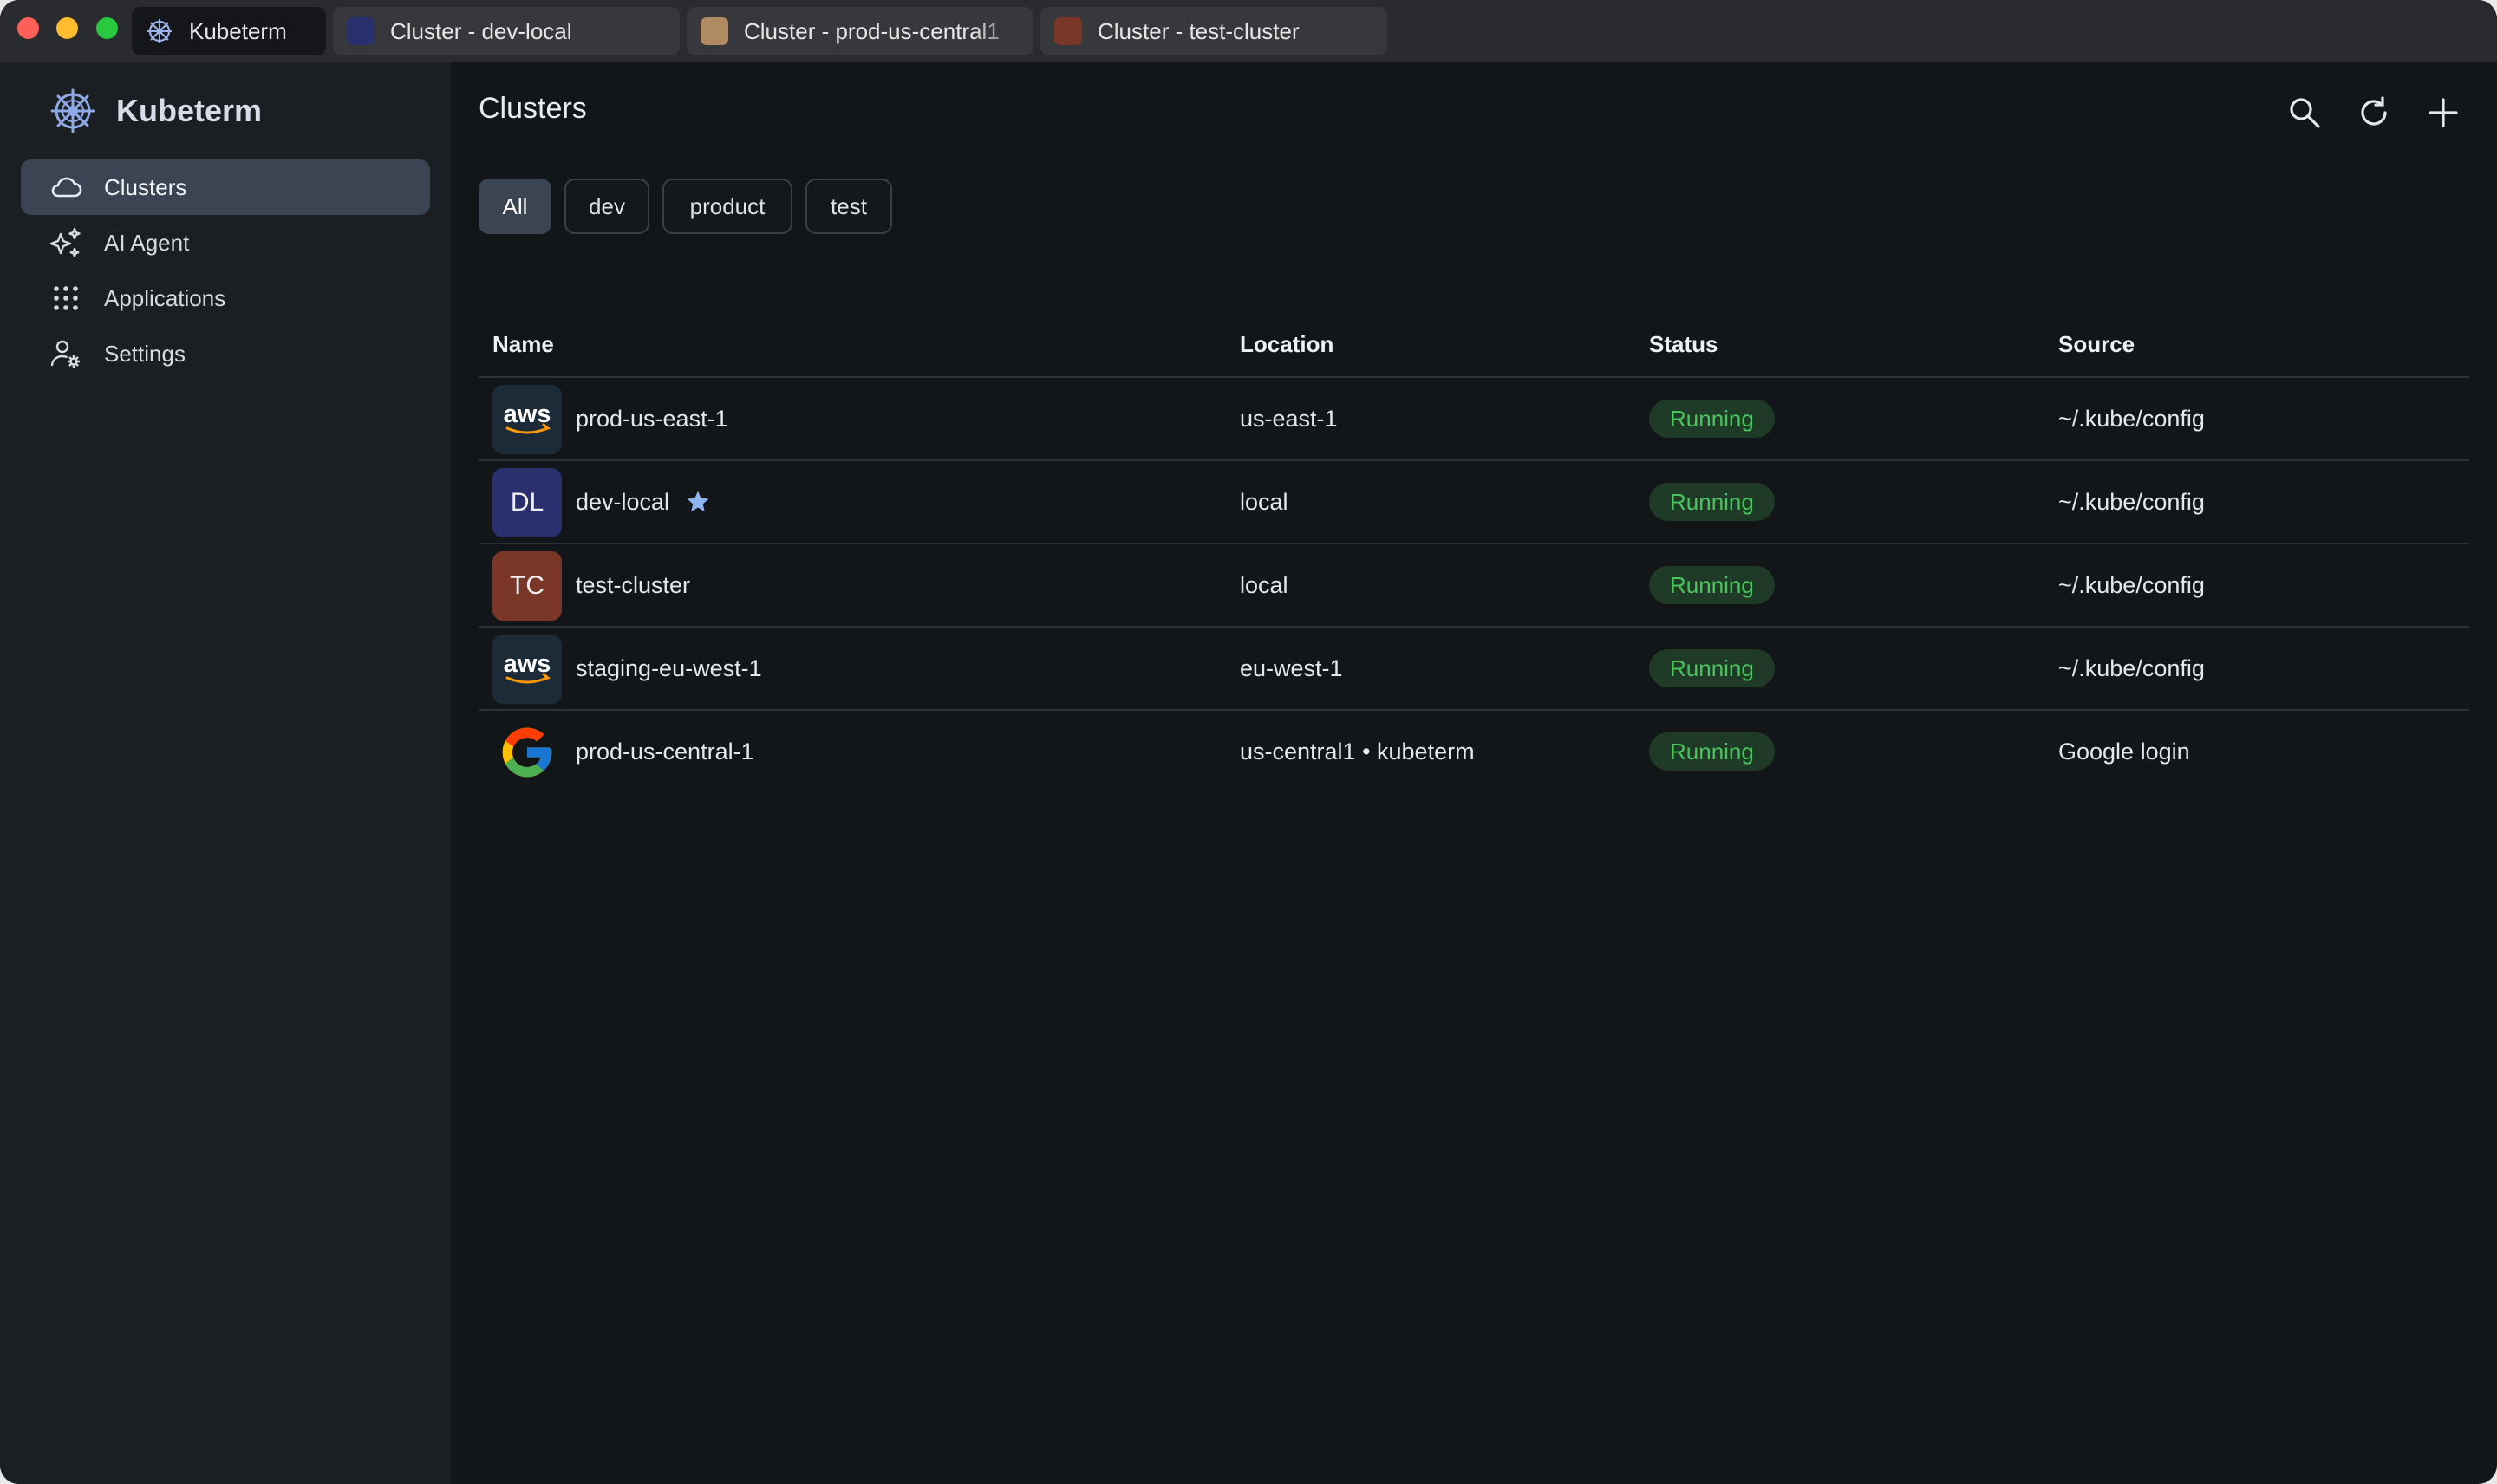 This screenshot has width=2497, height=1484. I want to click on page-title: Clusters, so click(533, 108).